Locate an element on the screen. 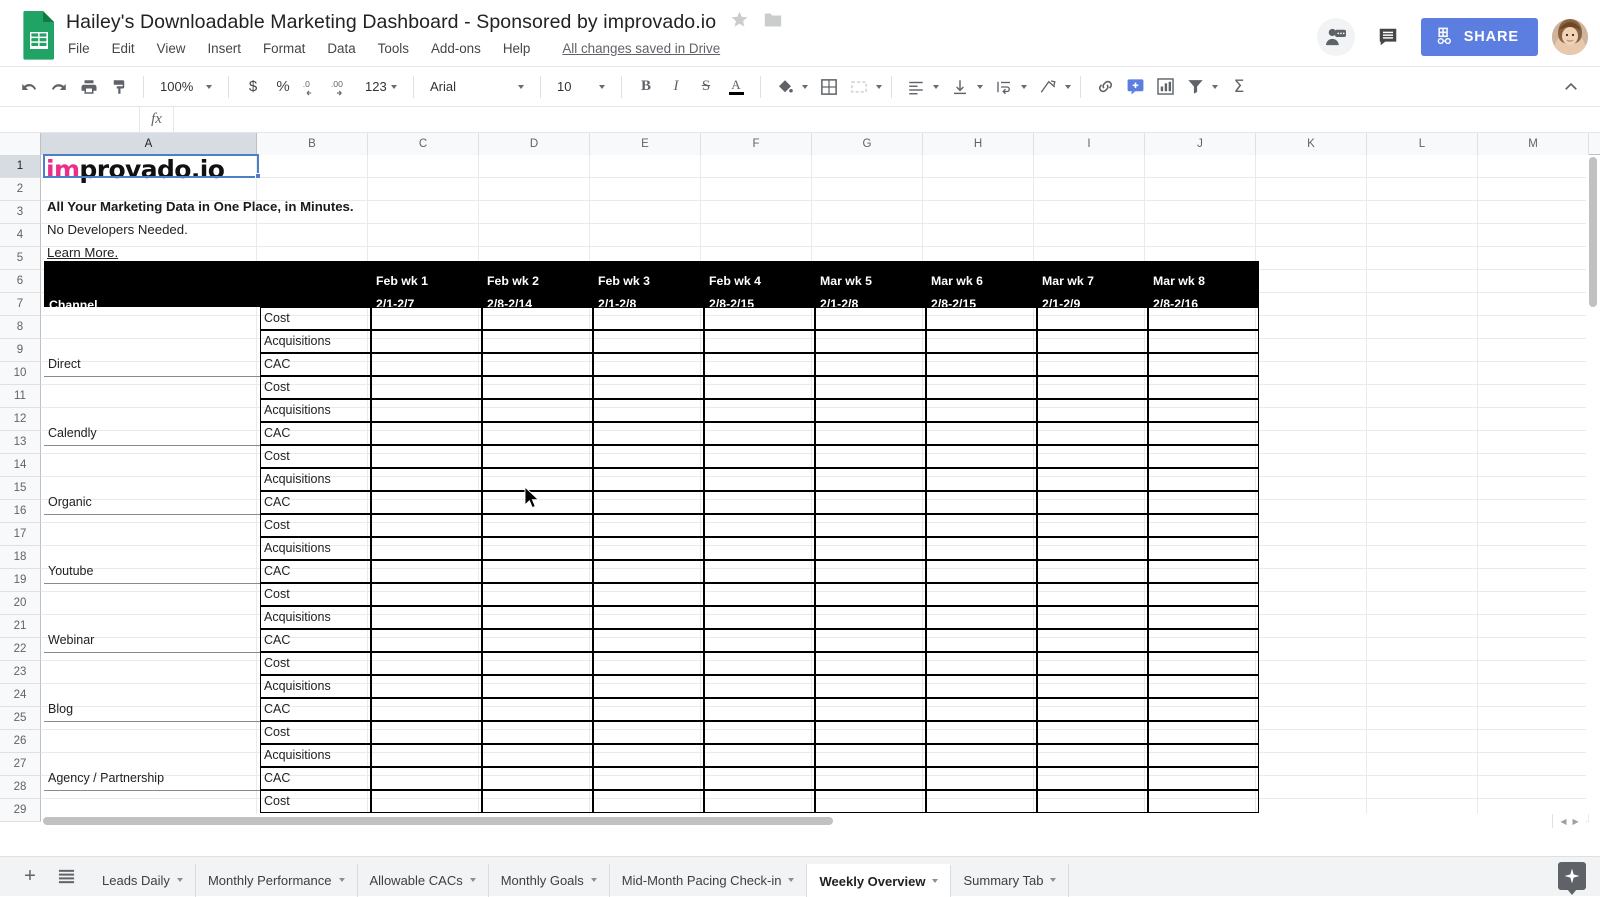 Image resolution: width=1600 pixels, height=897 pixels. cell-K2 is located at coordinates (1311, 189).